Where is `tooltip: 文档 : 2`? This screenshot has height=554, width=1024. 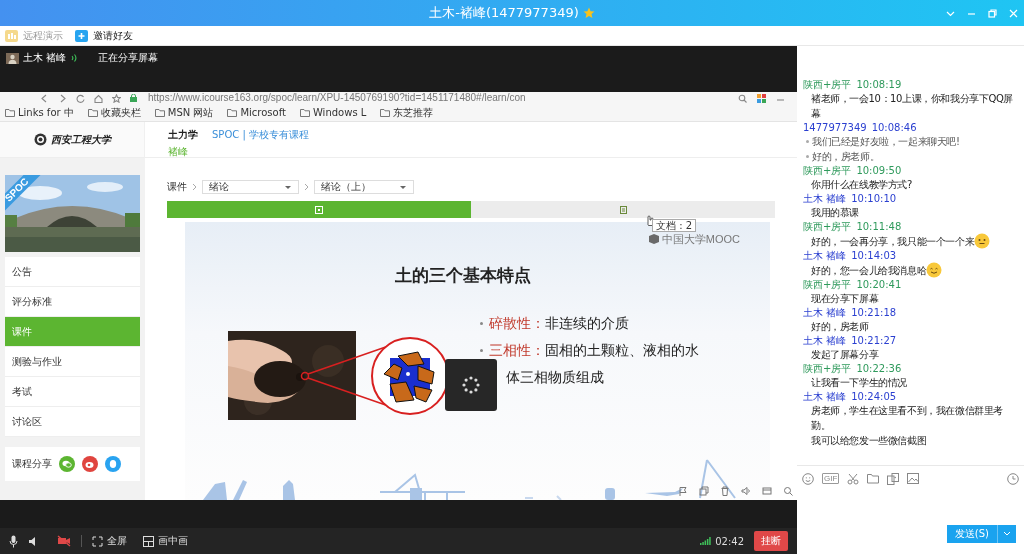
tooltip: 文档 : 2 is located at coordinates (674, 225).